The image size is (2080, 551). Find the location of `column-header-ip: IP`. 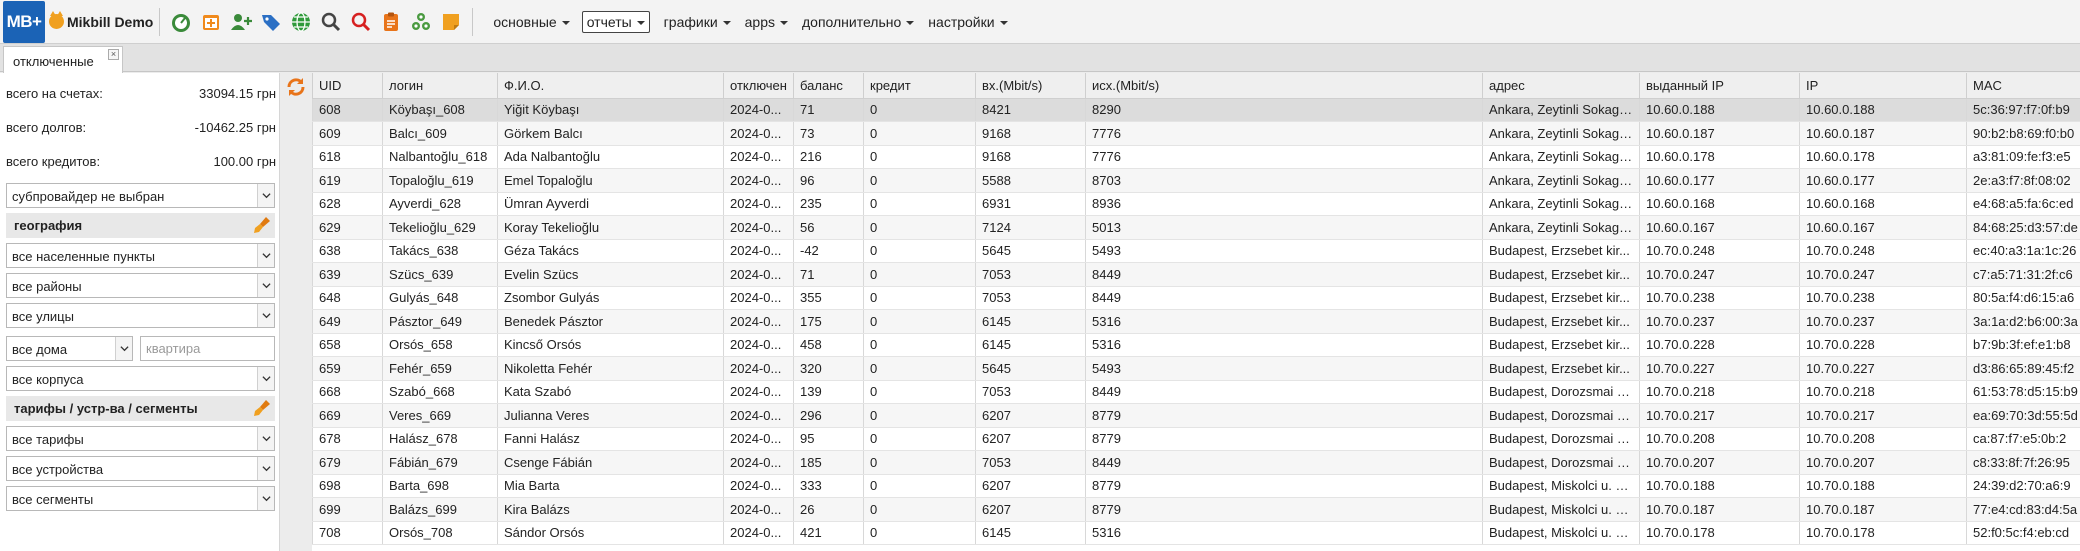

column-header-ip: IP is located at coordinates (1883, 86).